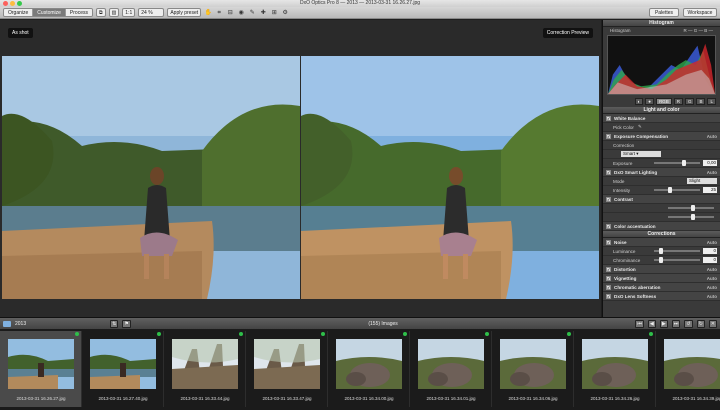 This screenshot has width=720, height=410. Describe the element at coordinates (114, 12) in the screenshot. I see `split-view-button: ▥` at that location.